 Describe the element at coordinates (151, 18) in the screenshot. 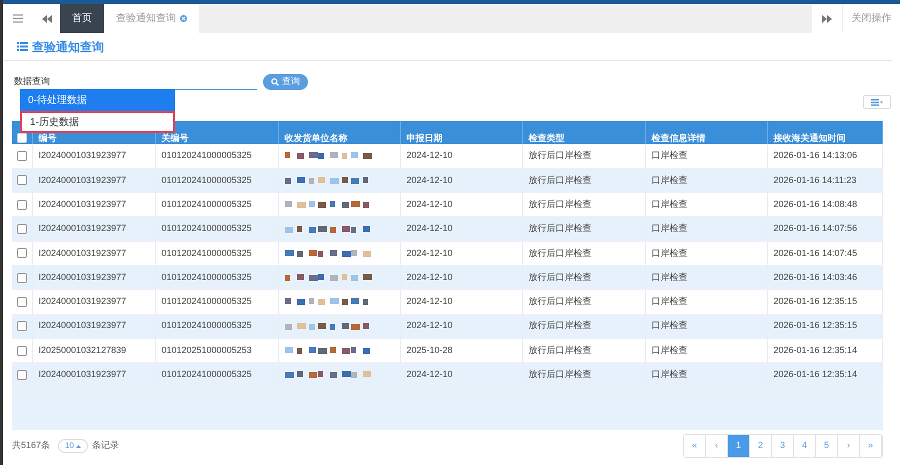

I see `tab: 查验通知查询` at that location.